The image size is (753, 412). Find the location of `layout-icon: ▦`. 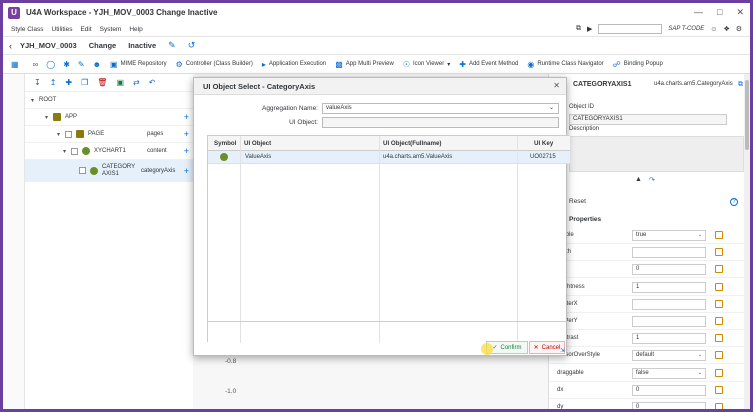

layout-icon: ▦ is located at coordinates (15, 64).